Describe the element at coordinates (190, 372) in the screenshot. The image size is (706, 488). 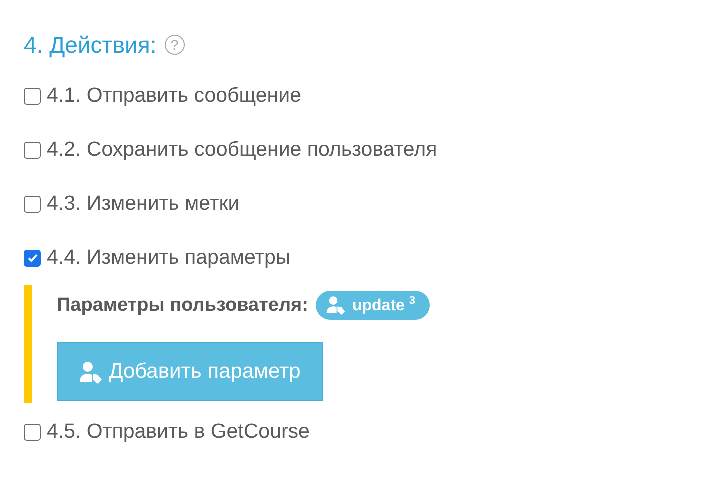
I see `add-parameter-button: Добавить параметр` at that location.